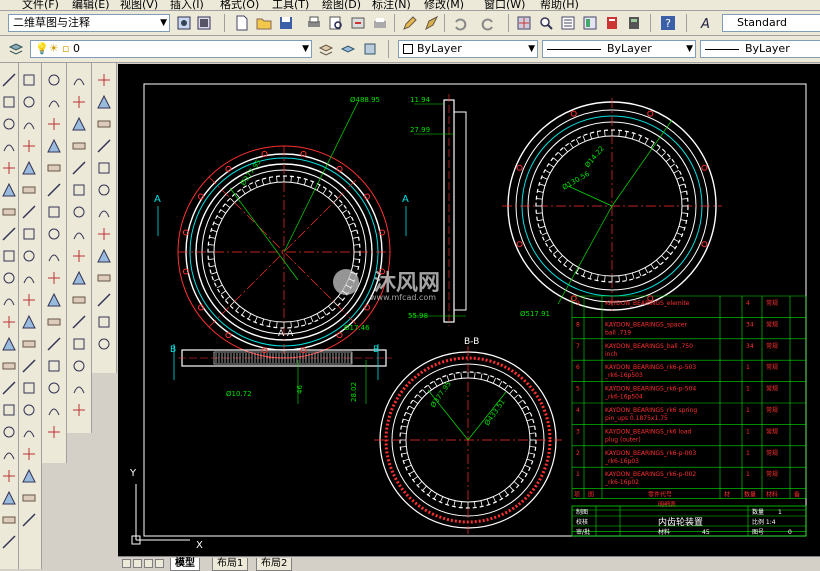 The image size is (820, 571). Describe the element at coordinates (336, 23) in the screenshot. I see `plot-preview-icon` at that location.